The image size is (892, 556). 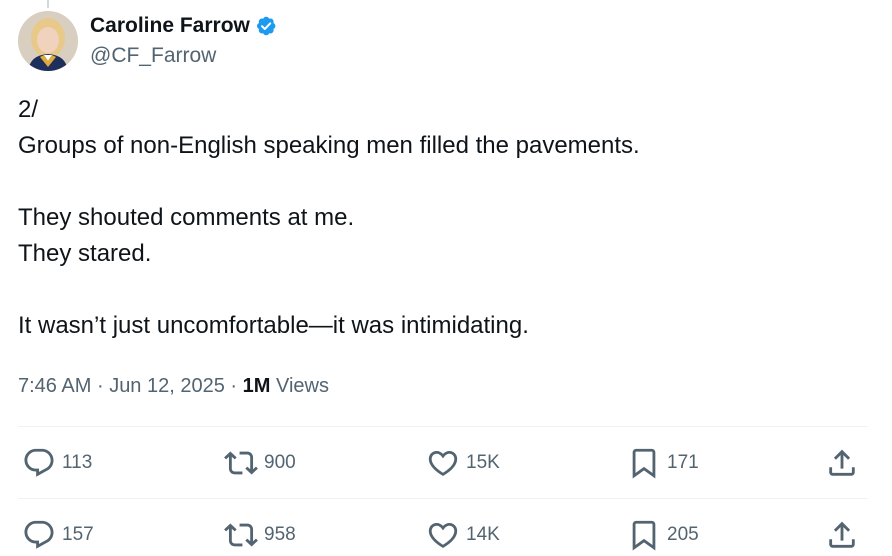 What do you see at coordinates (58, 535) in the screenshot?
I see `reply-button: 157` at bounding box center [58, 535].